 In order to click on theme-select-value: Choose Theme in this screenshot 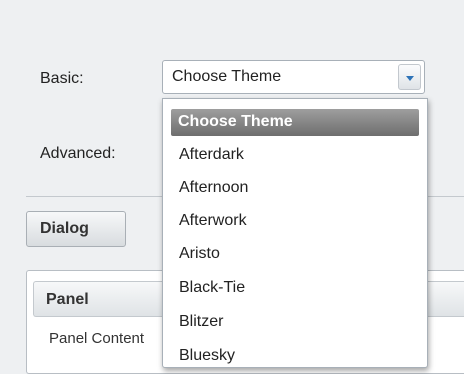, I will do `click(227, 76)`.